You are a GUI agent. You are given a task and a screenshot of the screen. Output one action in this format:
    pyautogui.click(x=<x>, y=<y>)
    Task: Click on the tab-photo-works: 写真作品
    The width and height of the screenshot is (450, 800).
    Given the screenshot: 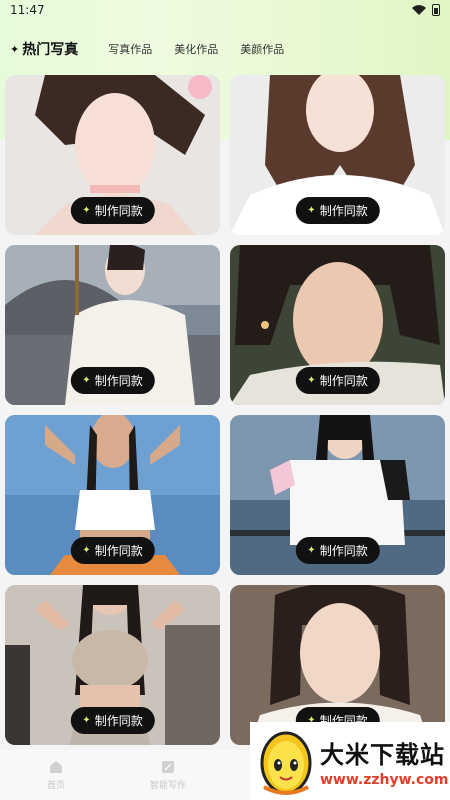 What is the action you would take?
    pyautogui.click(x=130, y=49)
    